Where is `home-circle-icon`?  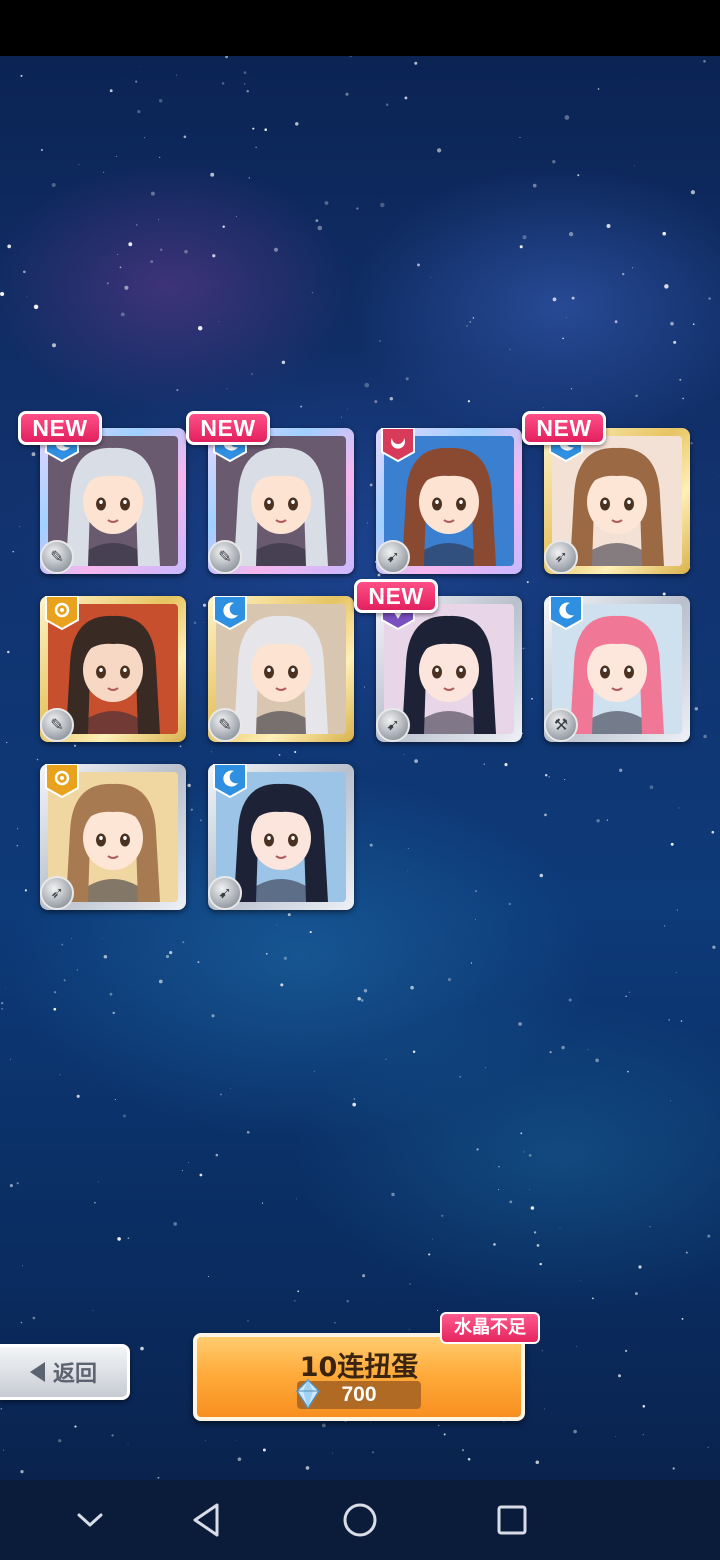 home-circle-icon is located at coordinates (360, 1520).